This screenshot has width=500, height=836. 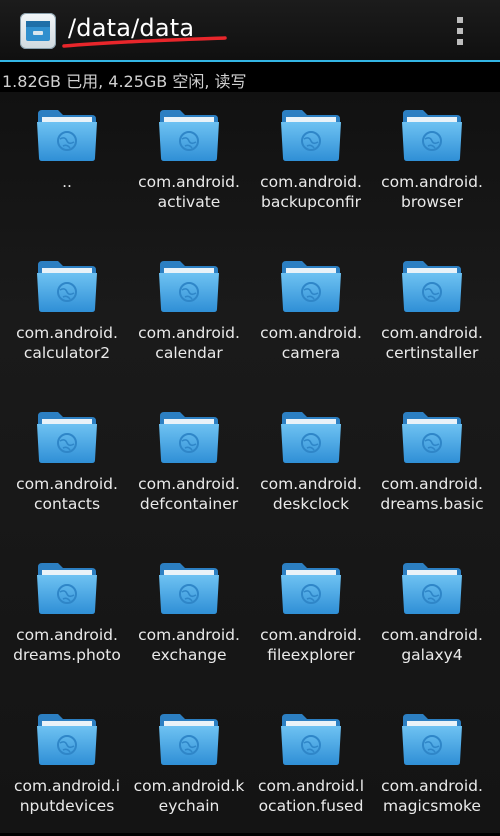 What do you see at coordinates (432, 645) in the screenshot?
I see `folder-label: com.android. galaxy4` at bounding box center [432, 645].